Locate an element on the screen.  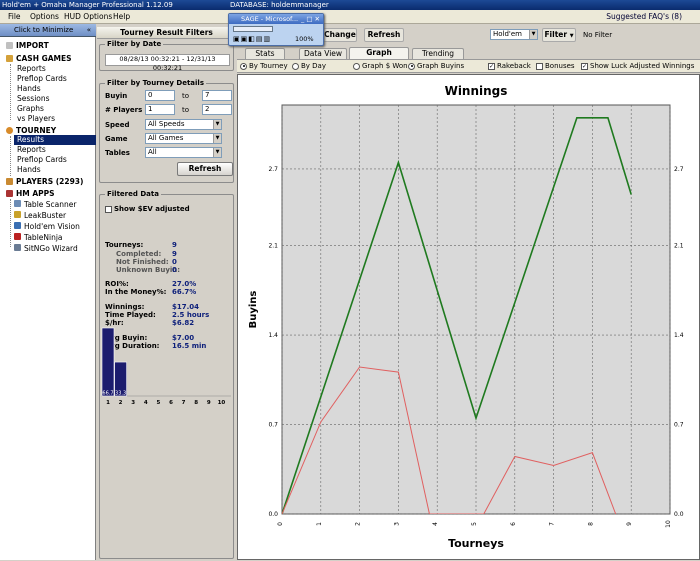
sidebar-item-sessions: Sessions is located at coordinates (33, 99).